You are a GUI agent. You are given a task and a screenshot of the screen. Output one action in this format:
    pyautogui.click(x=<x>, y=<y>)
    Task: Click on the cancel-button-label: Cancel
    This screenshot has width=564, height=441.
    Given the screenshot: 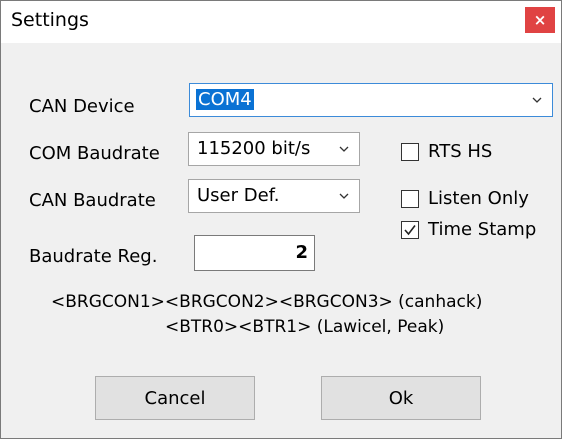 What is the action you would take?
    pyautogui.click(x=175, y=398)
    